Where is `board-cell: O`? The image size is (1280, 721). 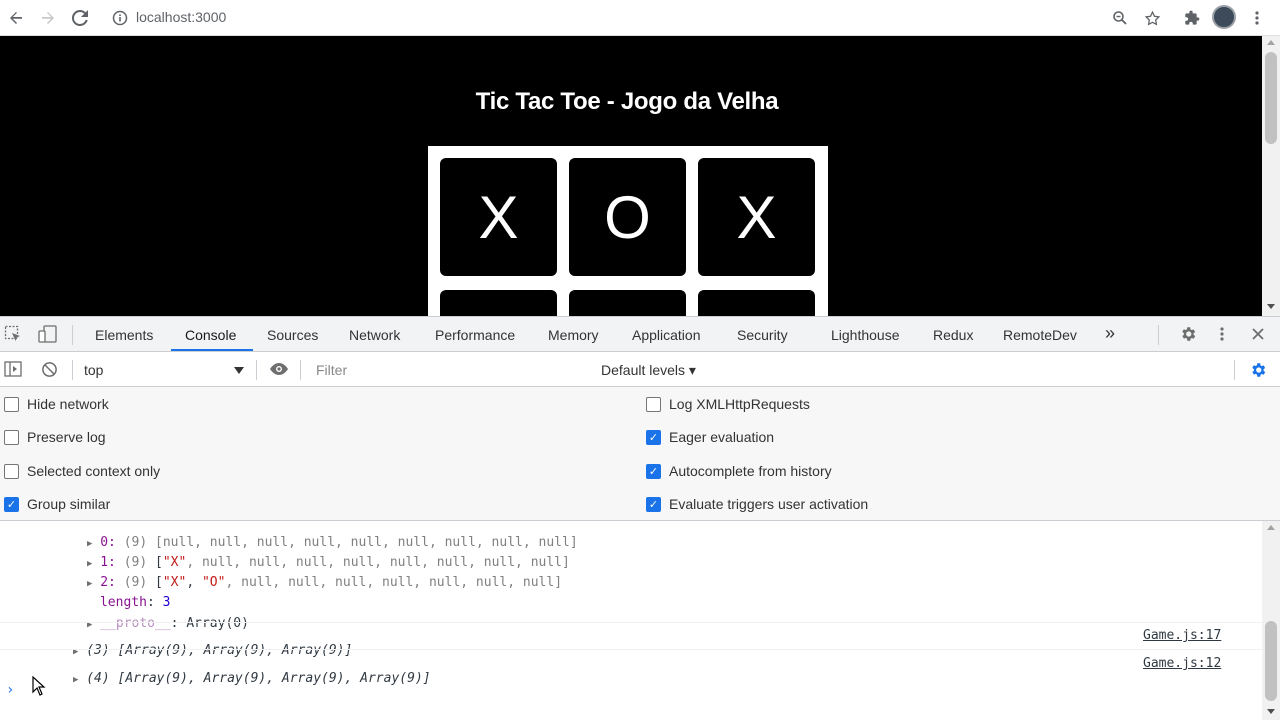 board-cell: O is located at coordinates (627, 217).